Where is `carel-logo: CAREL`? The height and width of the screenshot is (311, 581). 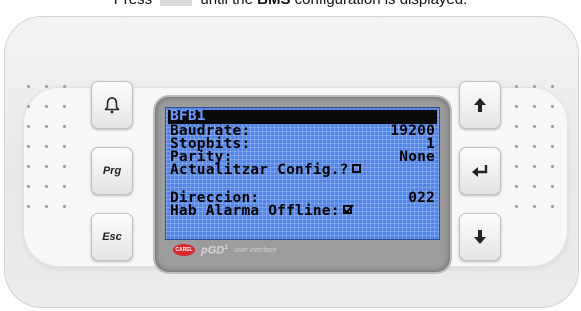 carel-logo: CAREL is located at coordinates (184, 250).